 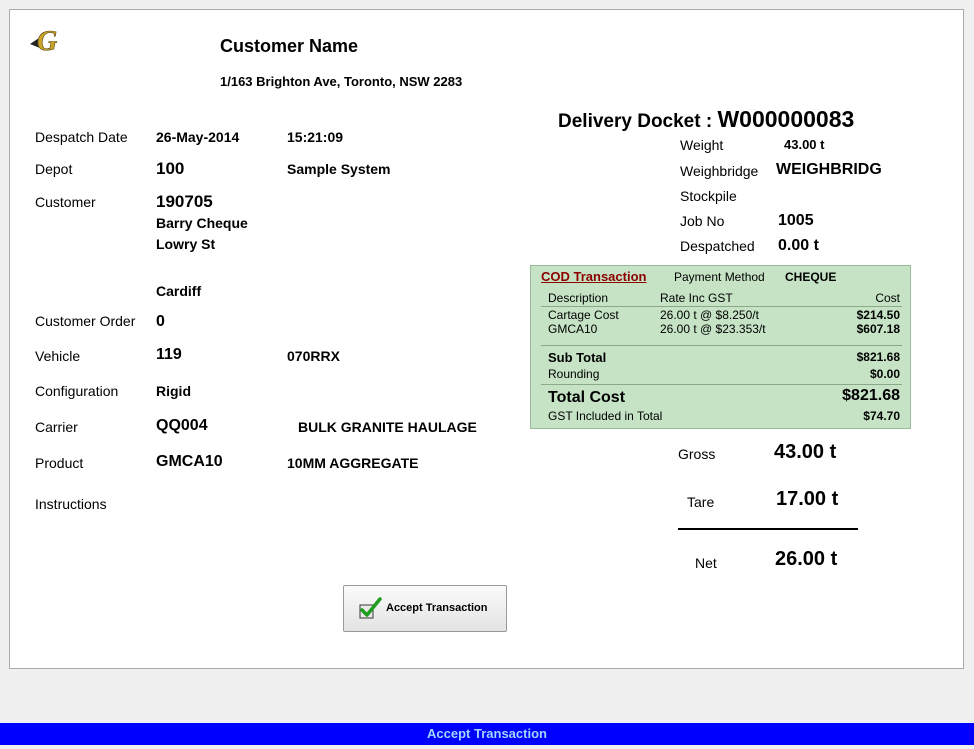 What do you see at coordinates (829, 169) in the screenshot?
I see `weighbridge-value: WEIGHBRIDG` at bounding box center [829, 169].